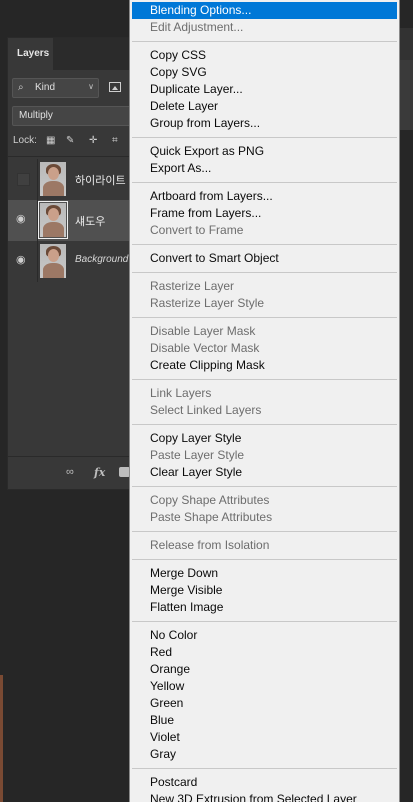 The height and width of the screenshot is (802, 413). I want to click on menu-item: Create Clipping Mask, so click(264, 365).